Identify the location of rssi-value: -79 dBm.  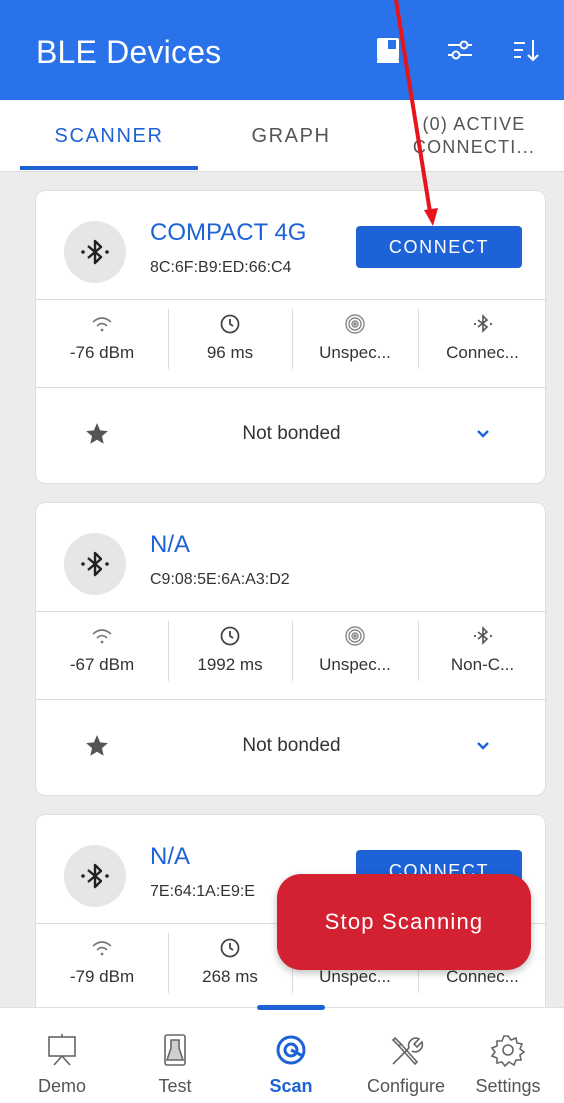
(102, 976).